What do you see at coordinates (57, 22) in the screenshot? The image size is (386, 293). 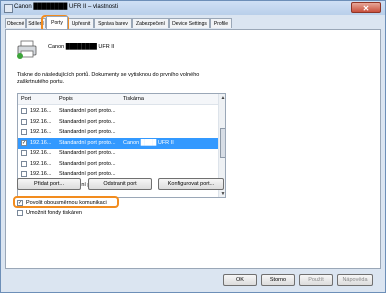 I see `tab-ports: Porty` at bounding box center [57, 22].